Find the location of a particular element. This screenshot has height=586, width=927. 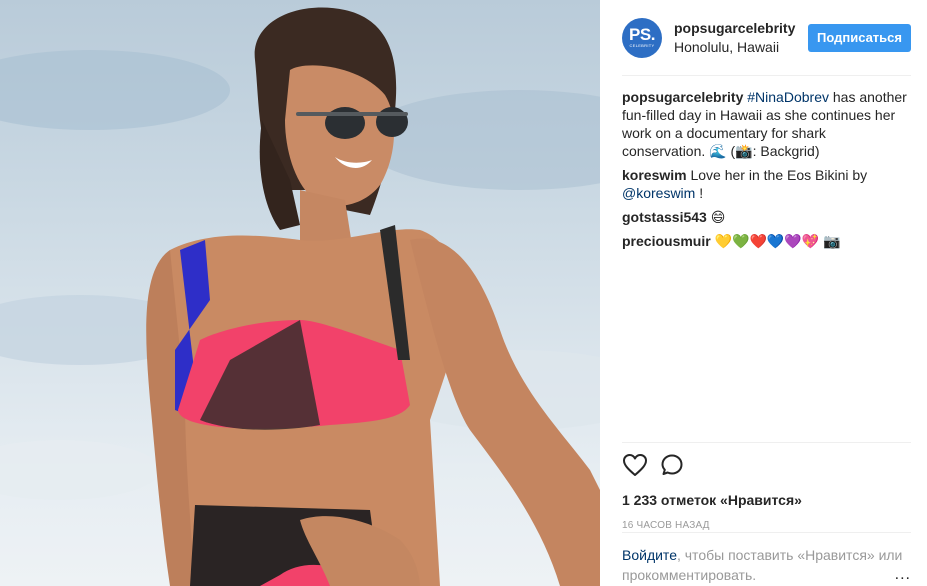

avatar: PS. CELEBRITY is located at coordinates (642, 37).